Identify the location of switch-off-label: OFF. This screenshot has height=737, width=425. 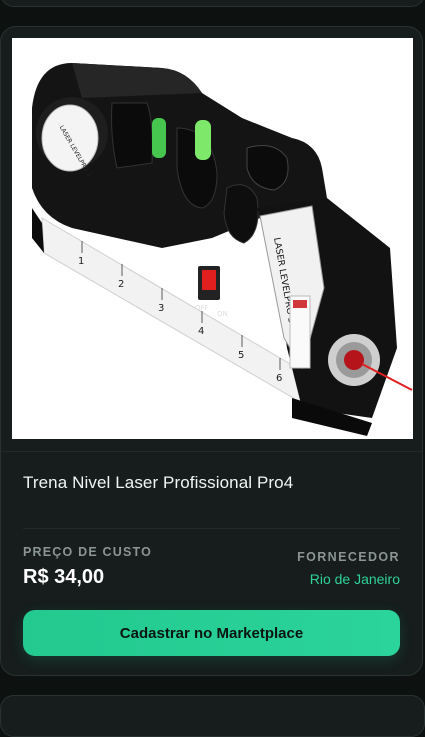
(202, 308).